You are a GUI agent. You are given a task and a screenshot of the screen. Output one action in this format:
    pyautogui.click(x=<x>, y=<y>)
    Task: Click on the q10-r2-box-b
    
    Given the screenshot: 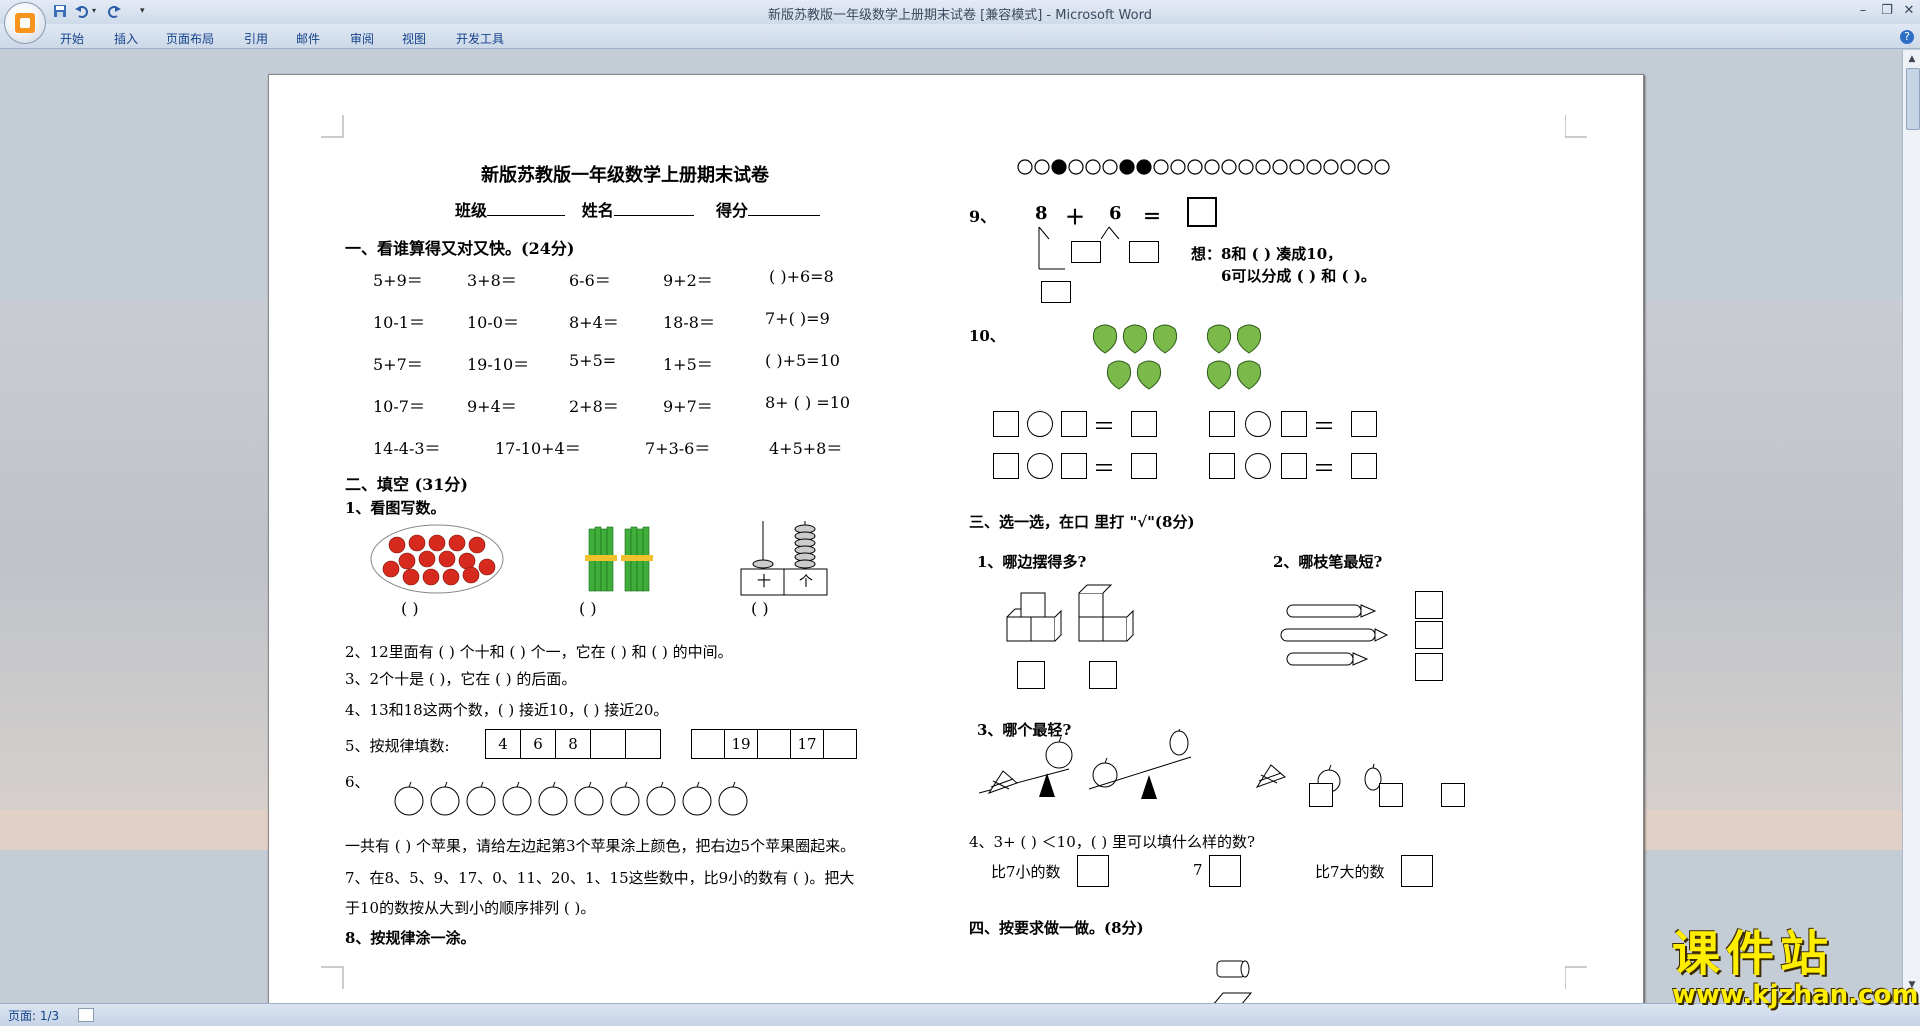 What is the action you would take?
    pyautogui.click(x=1074, y=466)
    